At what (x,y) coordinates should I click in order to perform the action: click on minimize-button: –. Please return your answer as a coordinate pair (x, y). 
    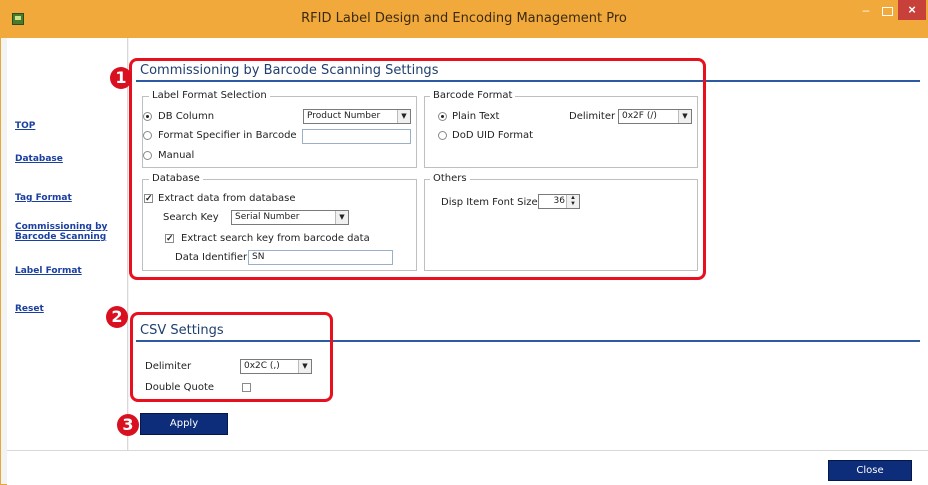
    Looking at the image, I should click on (866, 11).